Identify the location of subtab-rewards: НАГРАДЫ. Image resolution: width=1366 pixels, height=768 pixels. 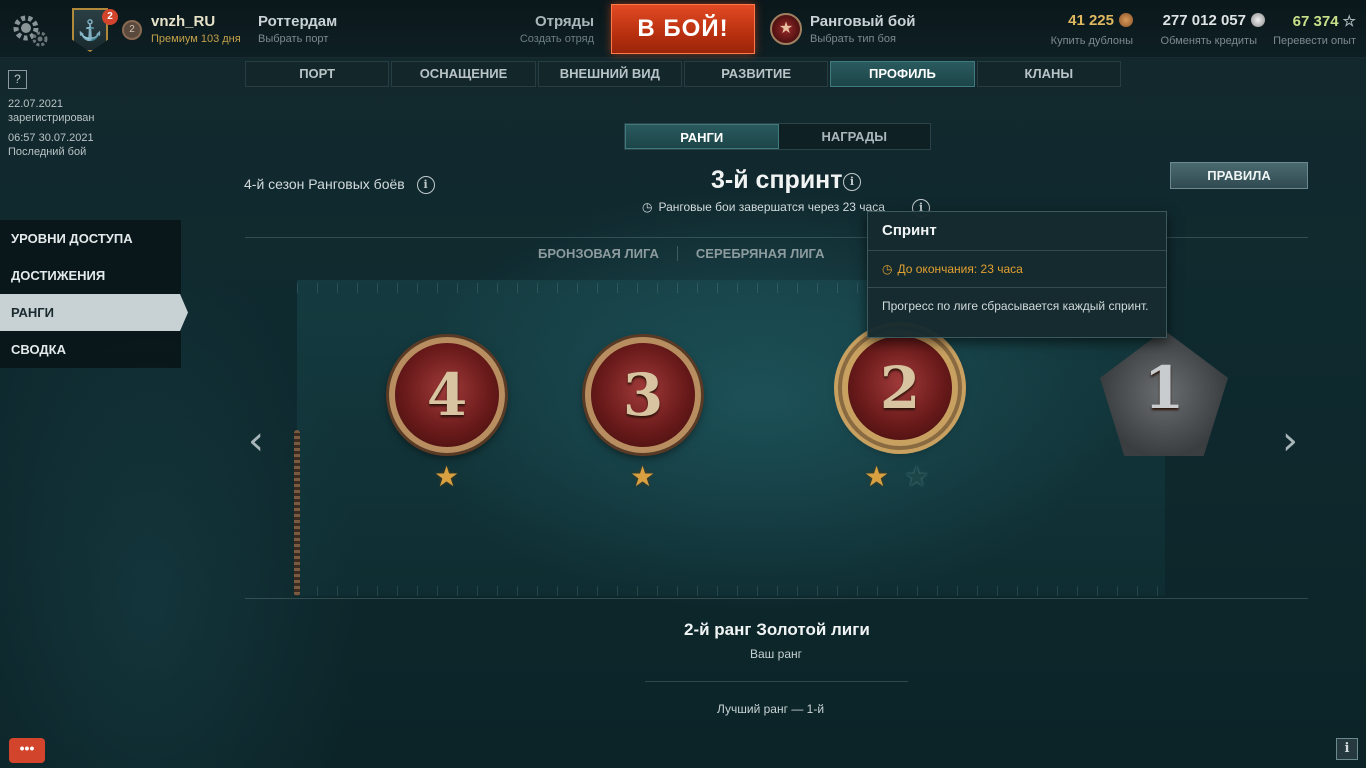
(854, 136).